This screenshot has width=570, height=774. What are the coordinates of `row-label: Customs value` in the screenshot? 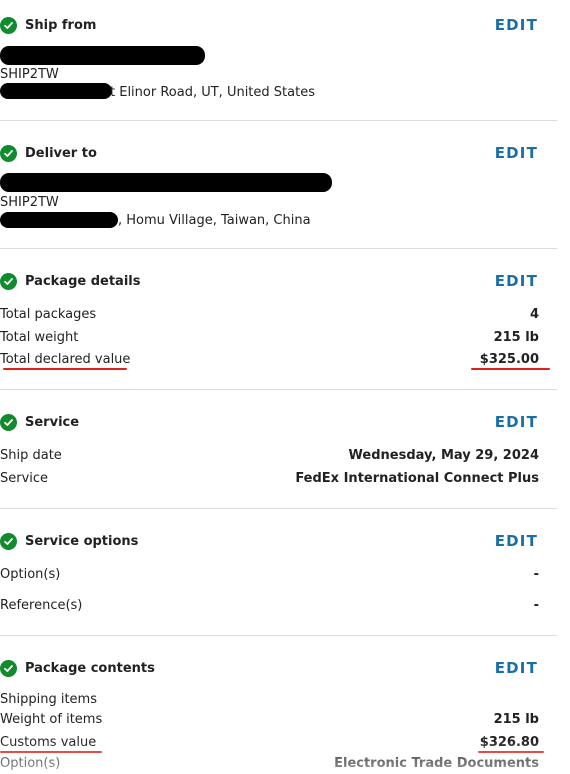 It's located at (48, 742).